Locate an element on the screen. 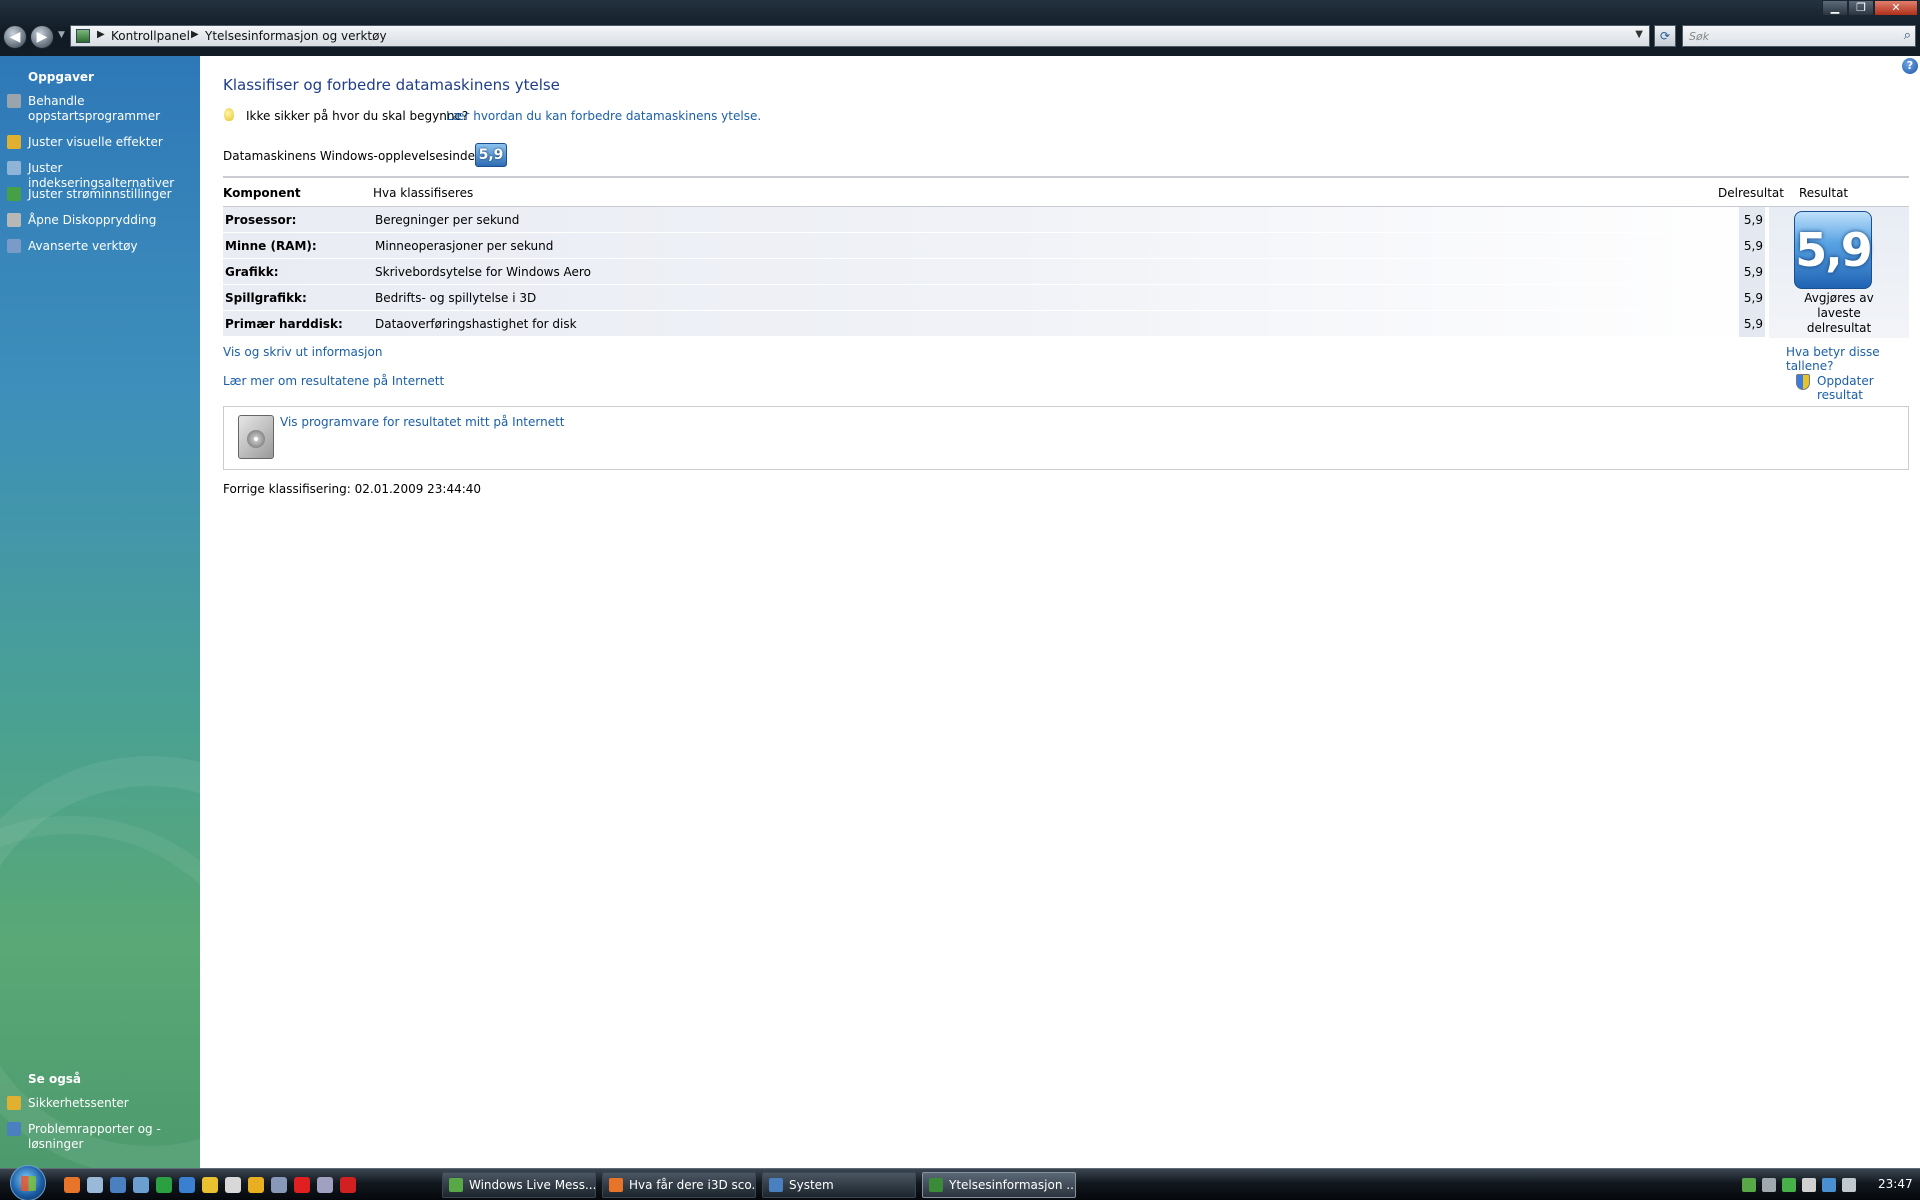  help-icon: ? is located at coordinates (1910, 66).